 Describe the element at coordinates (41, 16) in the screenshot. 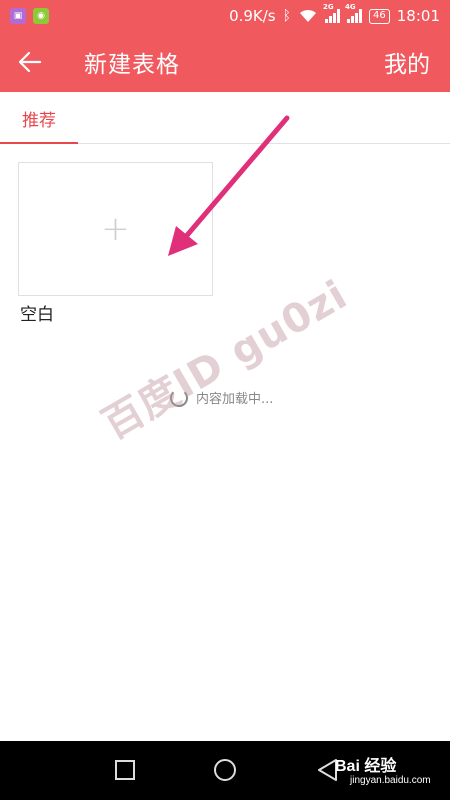

I see `app-notification-icon: ◉` at that location.